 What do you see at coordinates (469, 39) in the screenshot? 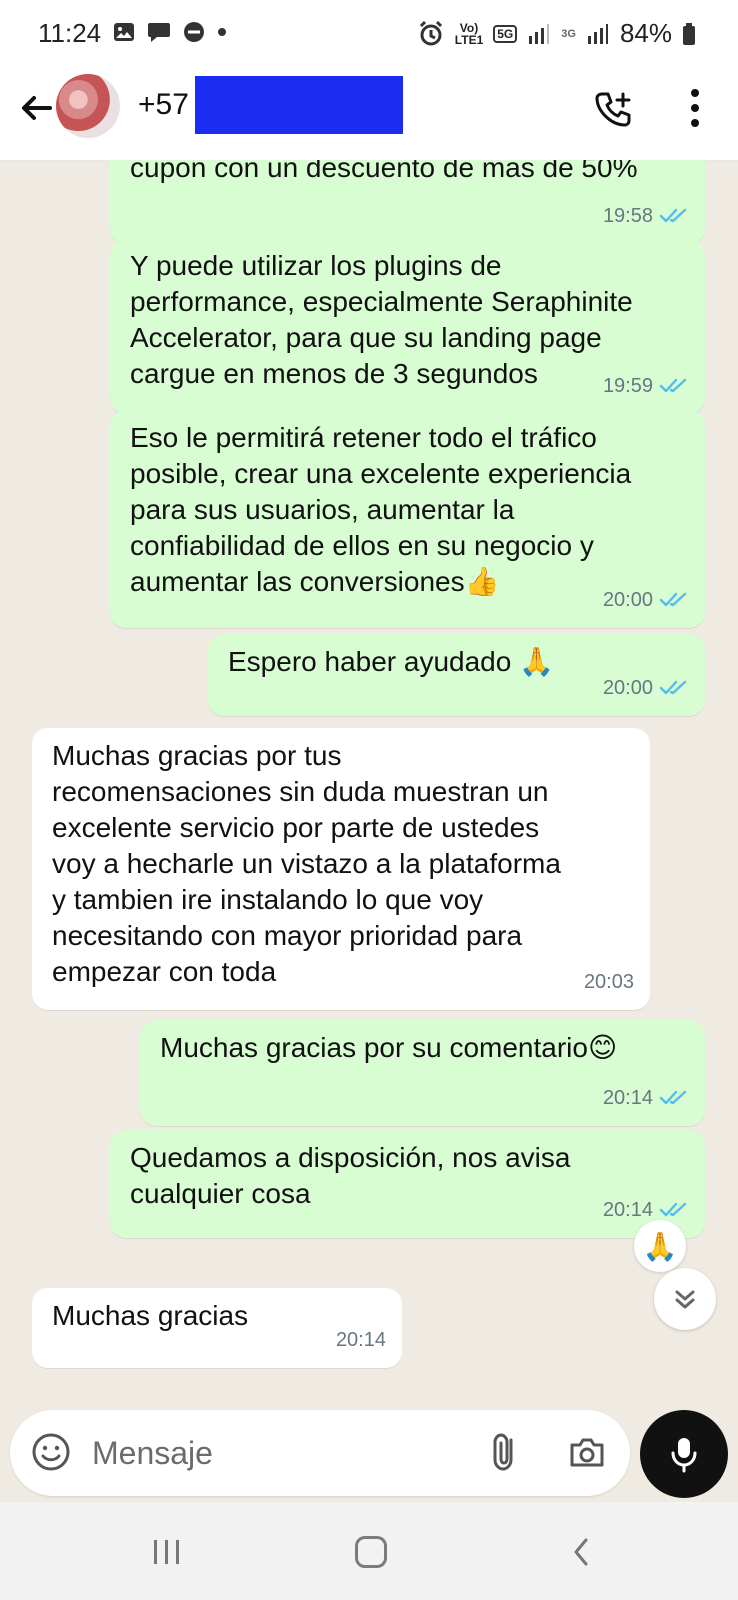
I see `network-bottom-label: LTE1` at bounding box center [469, 39].